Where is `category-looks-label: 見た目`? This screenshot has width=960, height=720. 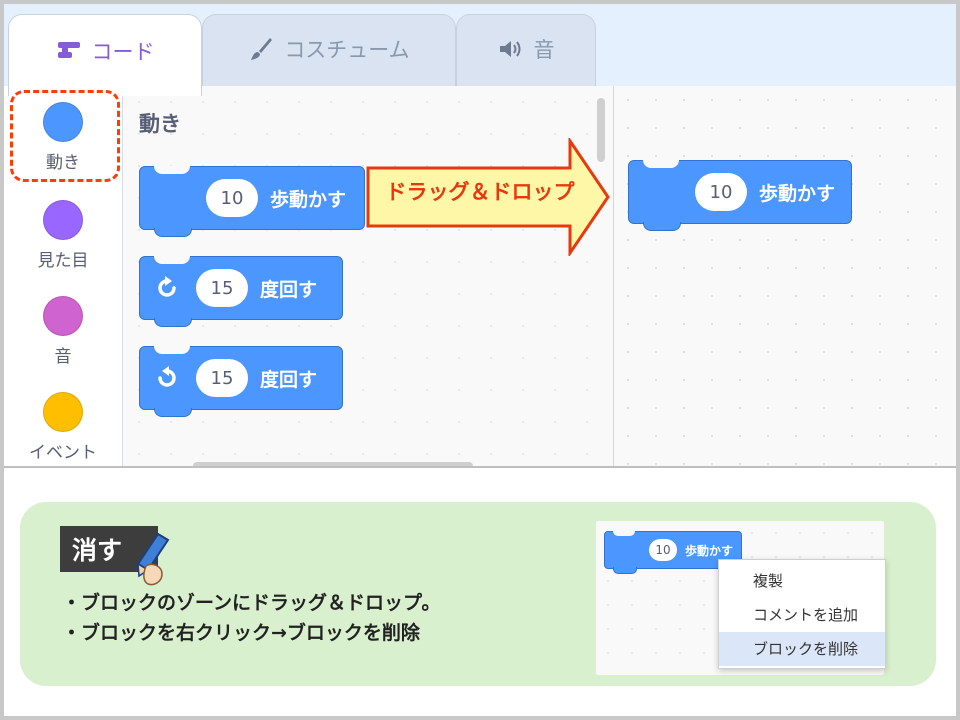
category-looks-label: 見た目 is located at coordinates (63, 261).